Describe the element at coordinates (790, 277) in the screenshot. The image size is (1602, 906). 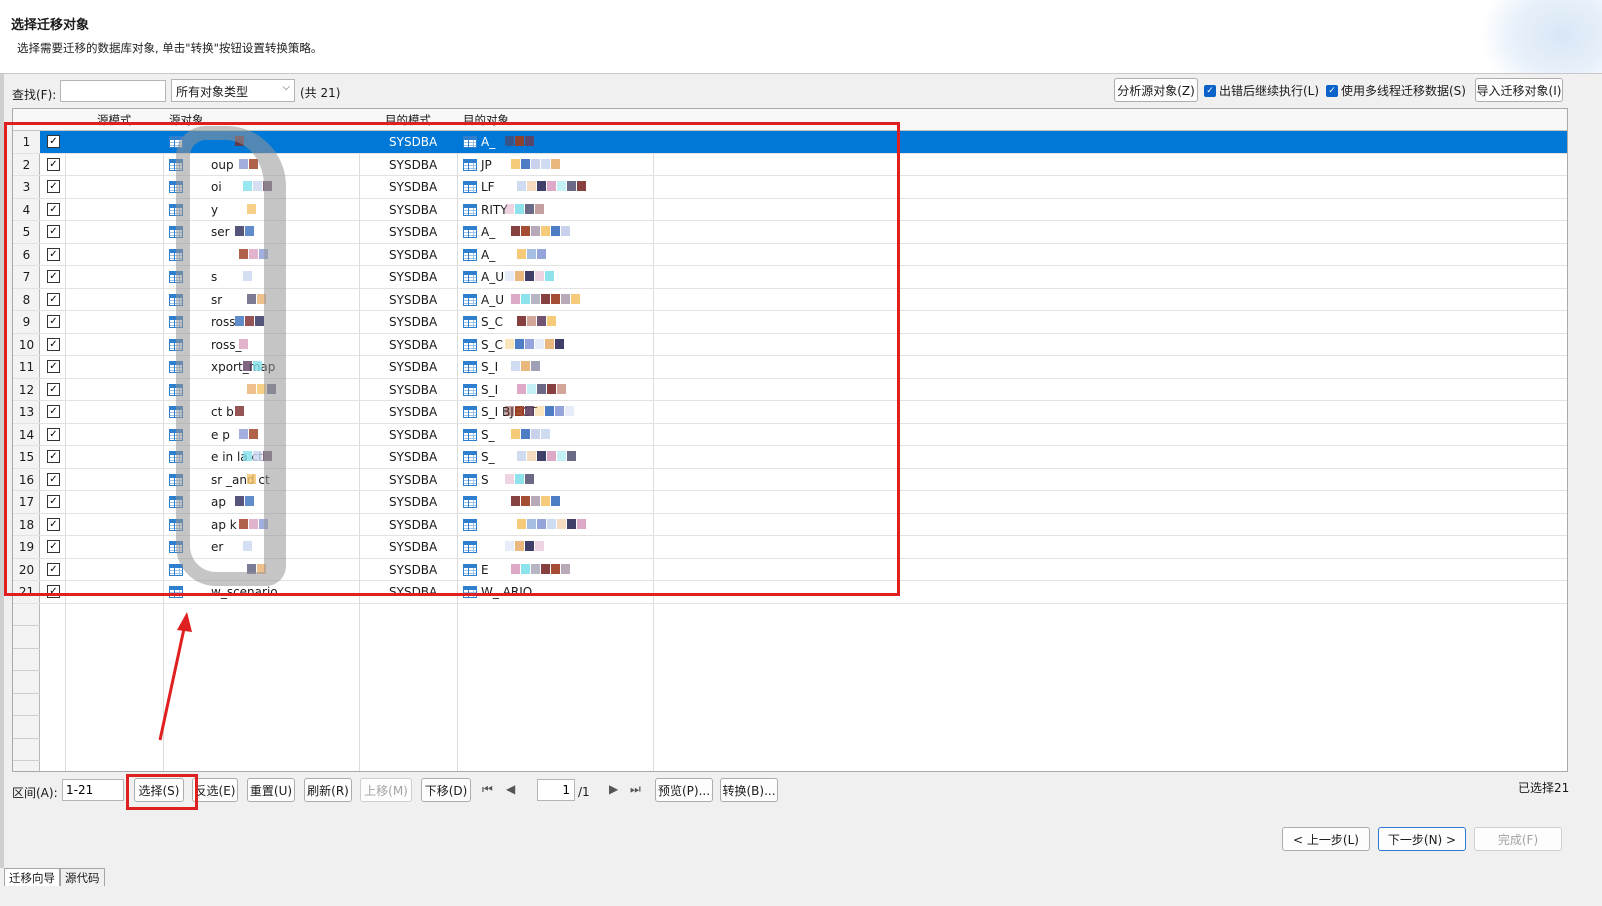
I see `table-row: 7 ✓ s SYSDBA A_U` at that location.